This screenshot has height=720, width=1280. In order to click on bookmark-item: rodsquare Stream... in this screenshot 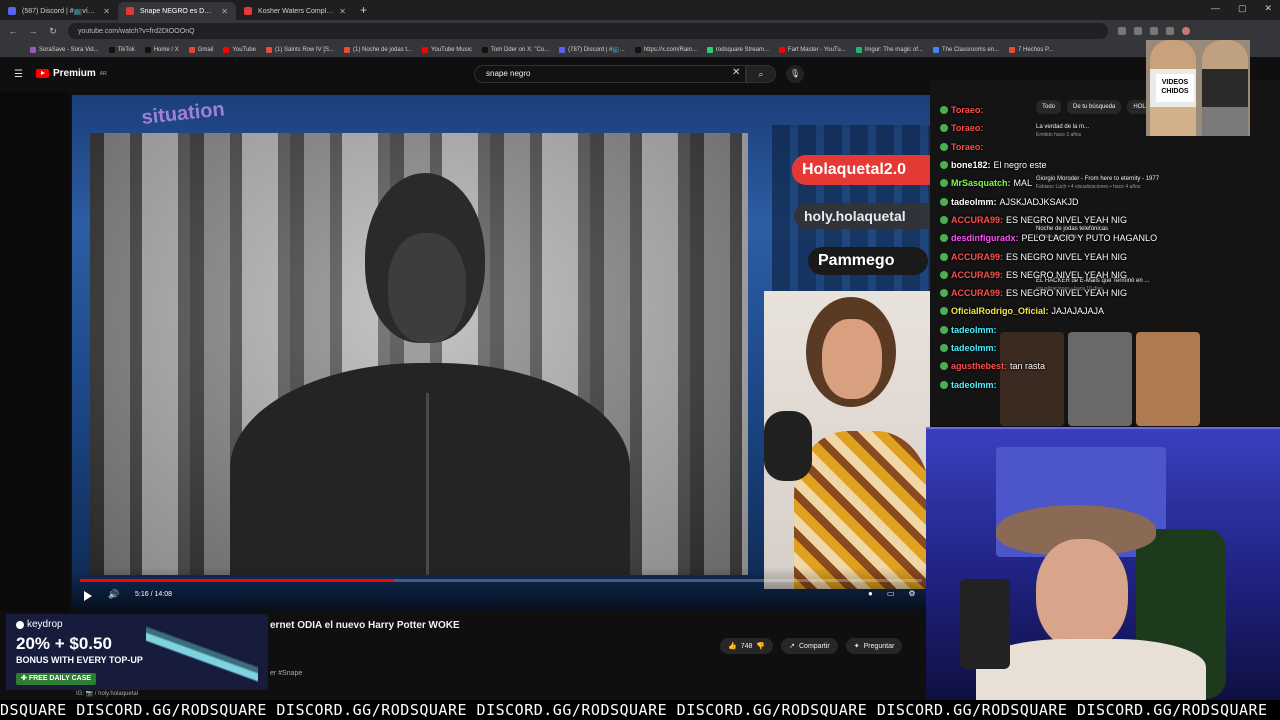, I will do `click(737, 49)`.